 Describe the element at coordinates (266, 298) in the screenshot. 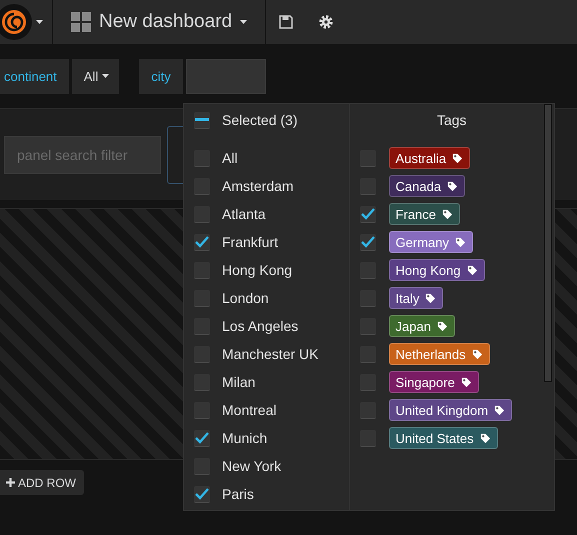

I see `option-item: London` at that location.